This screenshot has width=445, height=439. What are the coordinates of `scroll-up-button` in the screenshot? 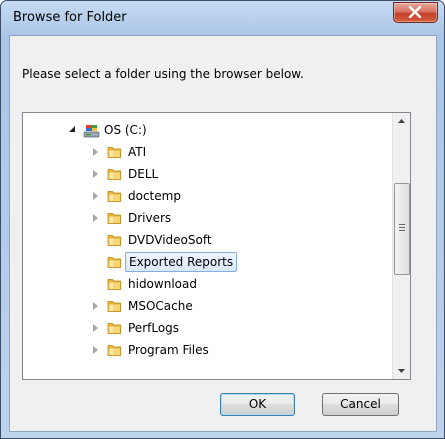 It's located at (401, 121).